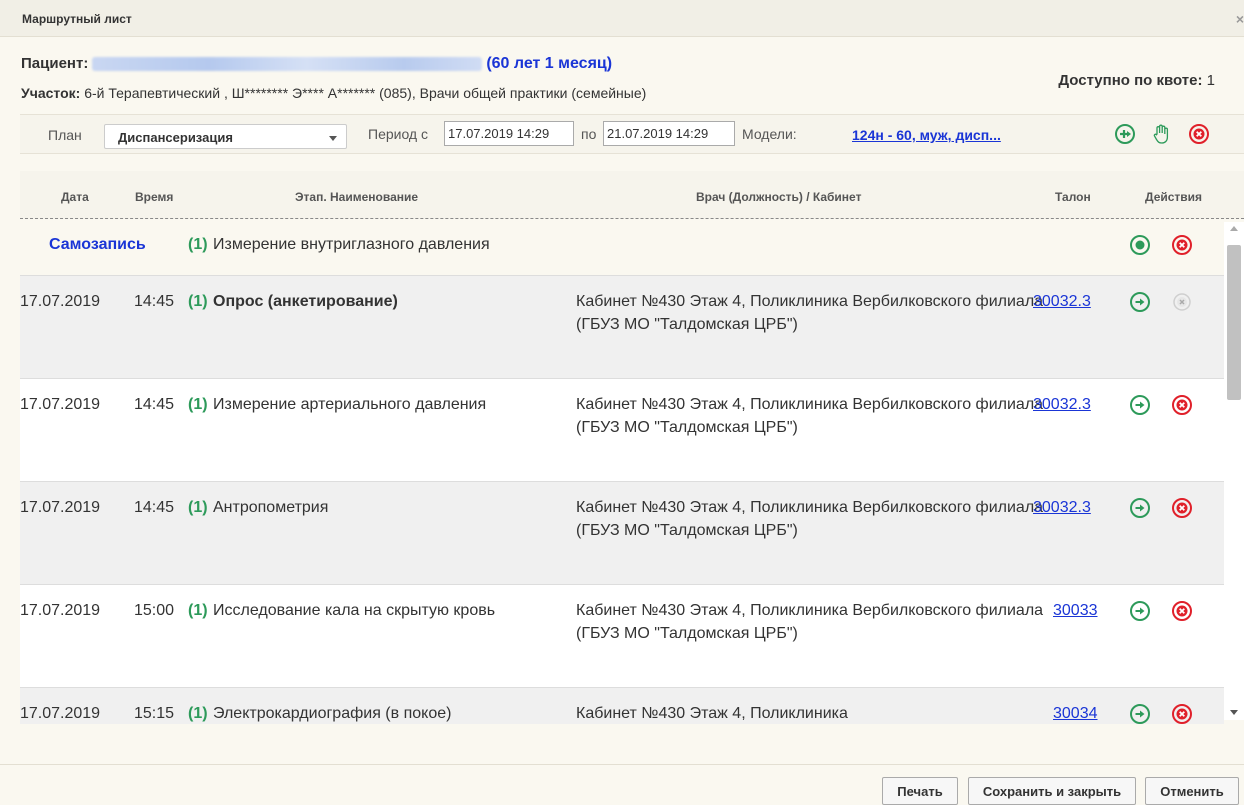  What do you see at coordinates (669, 133) in the screenshot?
I see `period-to-input` at bounding box center [669, 133].